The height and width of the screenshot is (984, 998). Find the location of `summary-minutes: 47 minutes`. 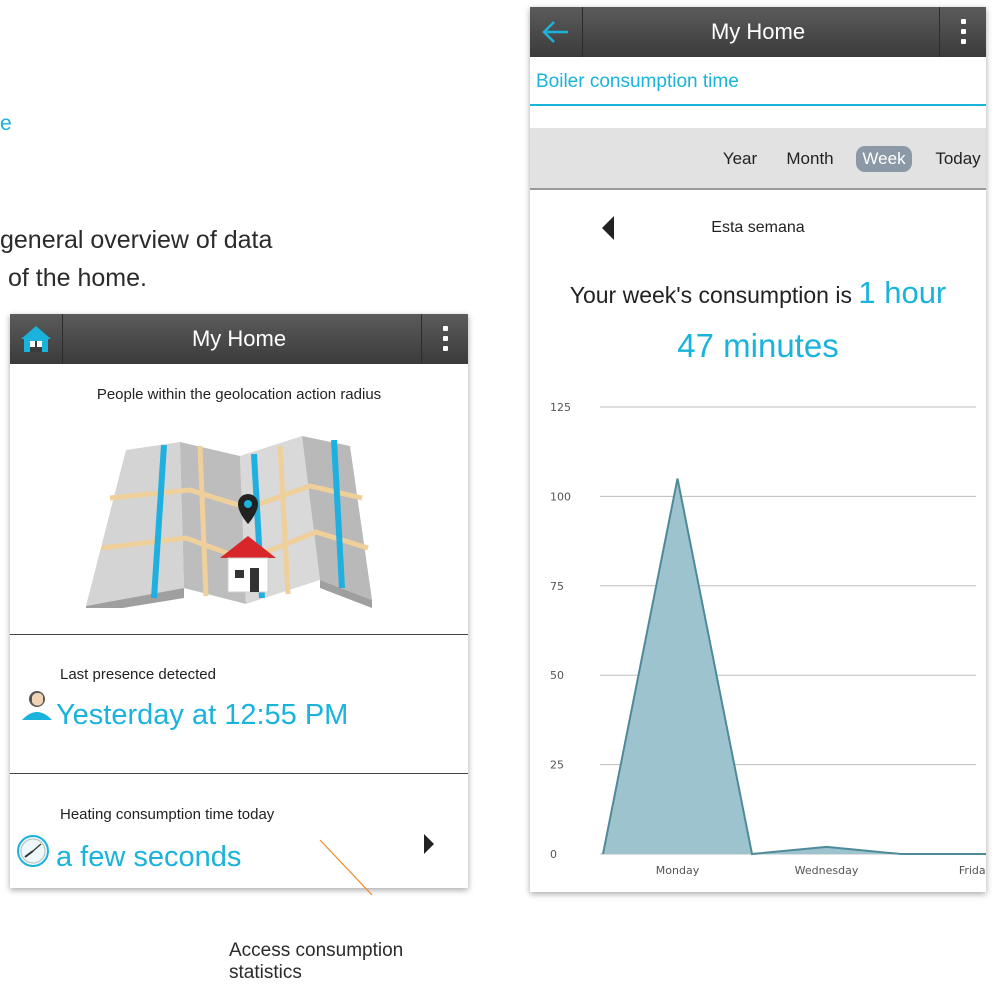

summary-minutes: 47 minutes is located at coordinates (758, 345).